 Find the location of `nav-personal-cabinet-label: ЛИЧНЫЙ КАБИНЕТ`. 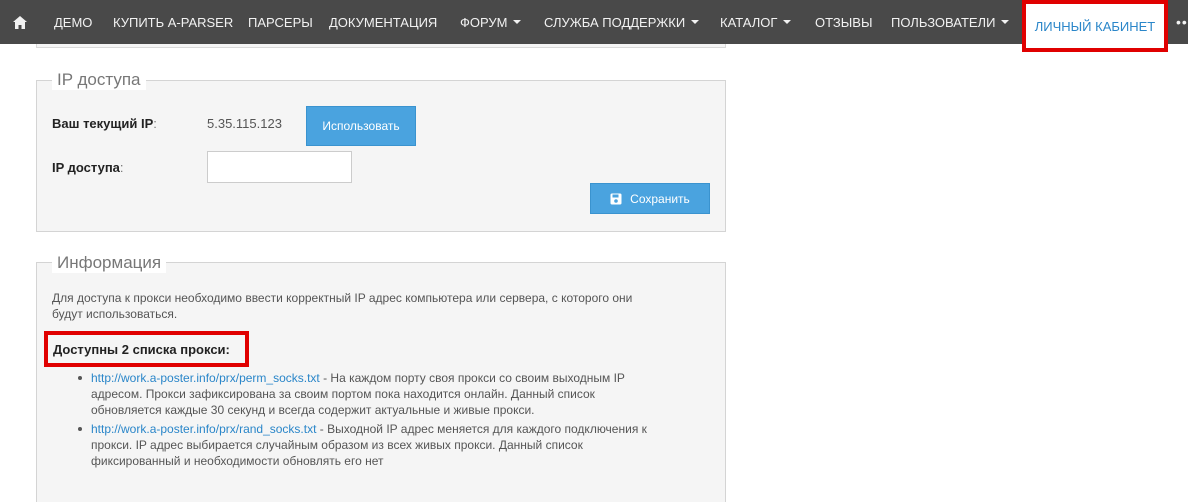

nav-personal-cabinet-label: ЛИЧНЫЙ КАБИНЕТ is located at coordinates (1095, 26).